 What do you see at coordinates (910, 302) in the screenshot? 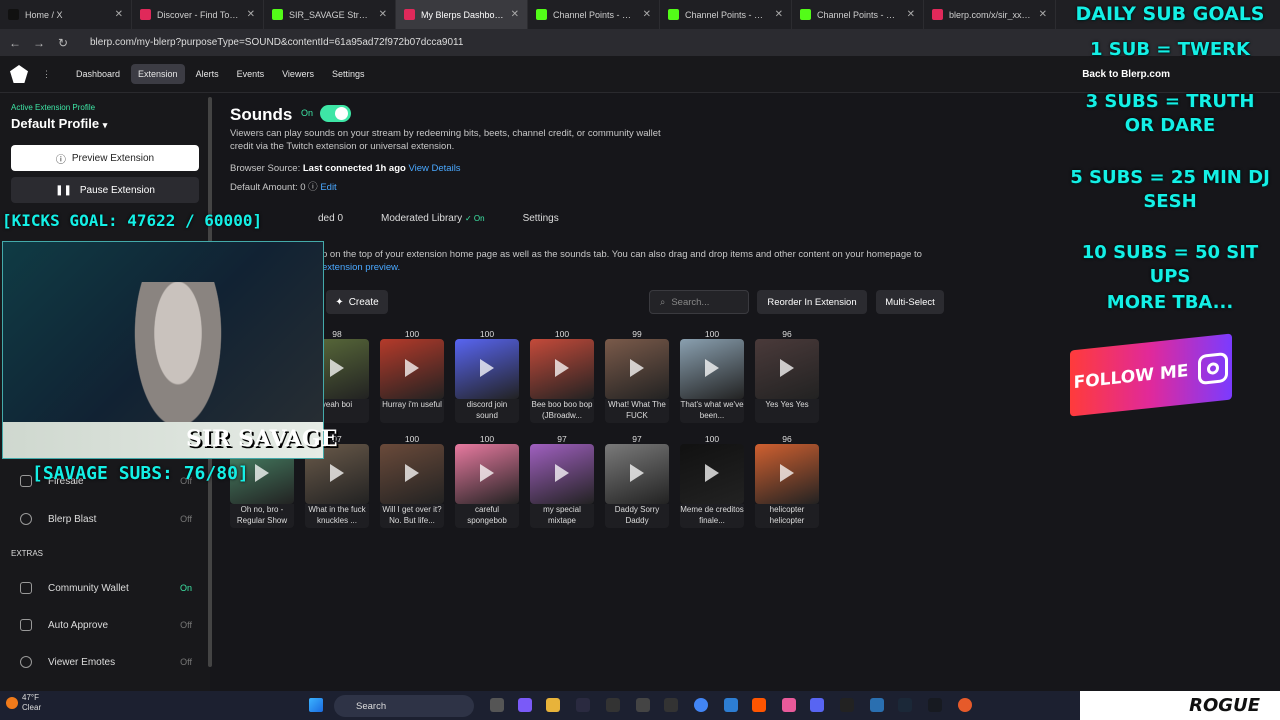
I see `multi-select-button: Multi-Select` at bounding box center [910, 302].